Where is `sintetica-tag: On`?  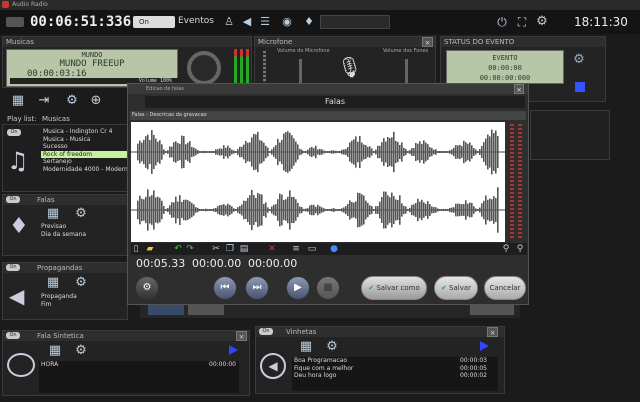
sintetica-tag: On is located at coordinates (13, 335).